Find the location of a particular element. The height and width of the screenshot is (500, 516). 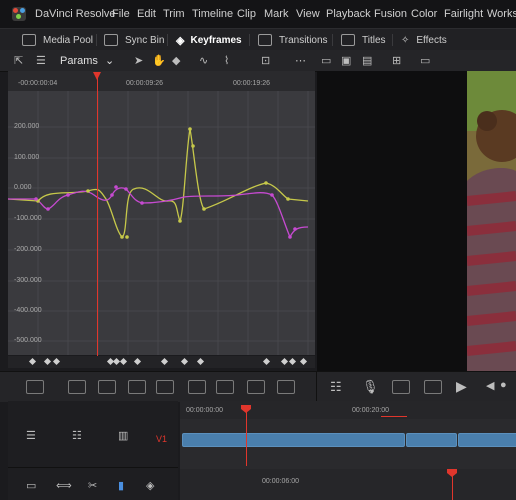

menu-mark: Mark is located at coordinates (276, 14).